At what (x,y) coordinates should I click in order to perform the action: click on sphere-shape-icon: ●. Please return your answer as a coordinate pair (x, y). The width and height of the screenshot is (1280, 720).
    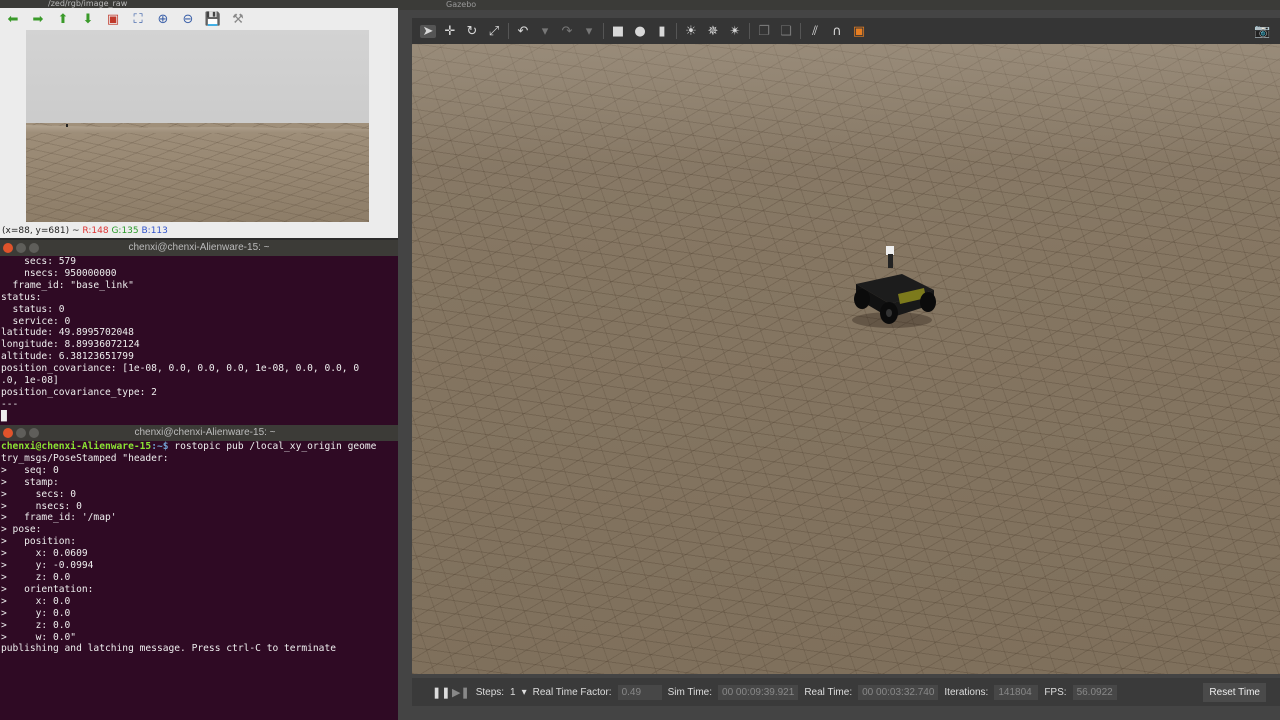
    Looking at the image, I should click on (640, 31).